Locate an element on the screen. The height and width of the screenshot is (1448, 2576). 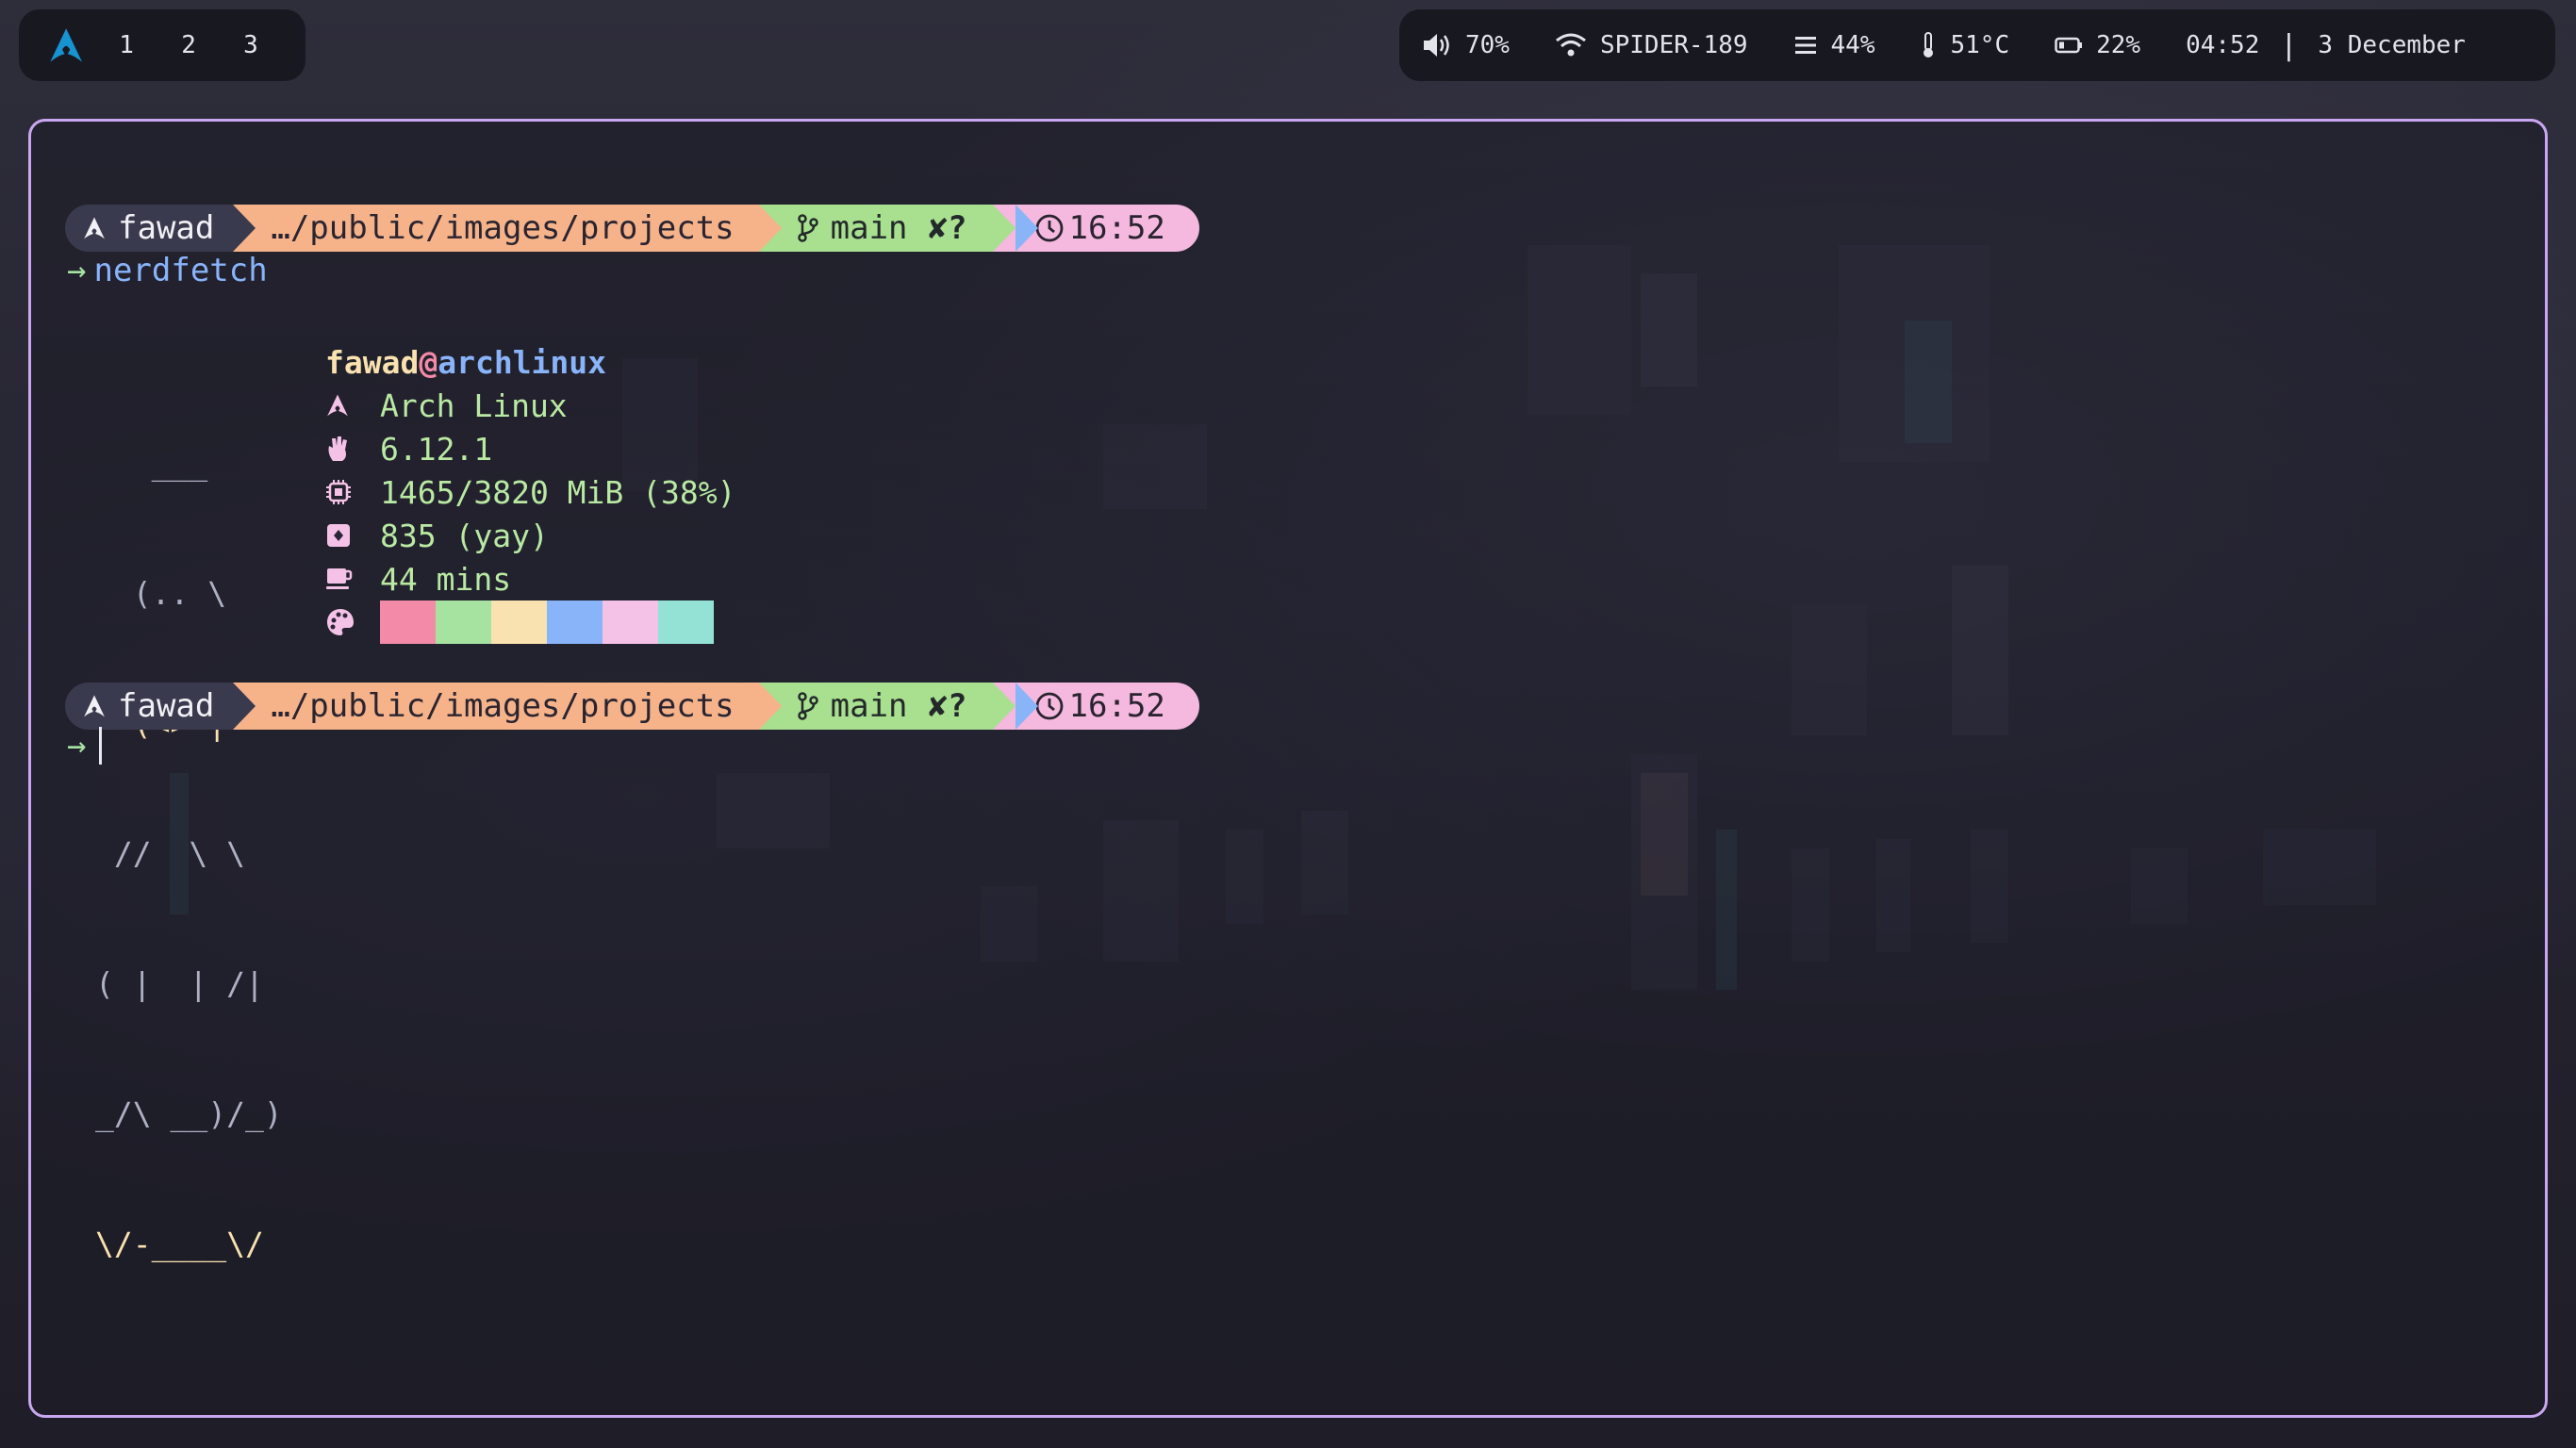
command-line: → is located at coordinates (85, 746).